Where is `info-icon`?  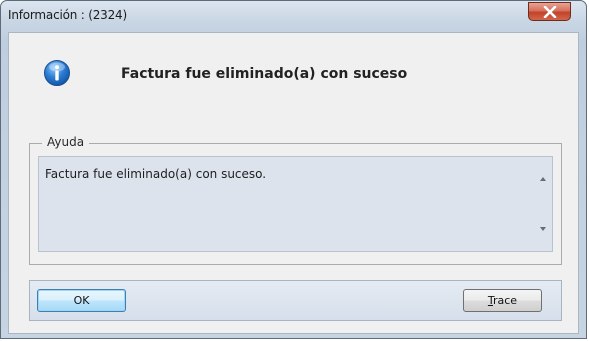
info-icon is located at coordinates (57, 73).